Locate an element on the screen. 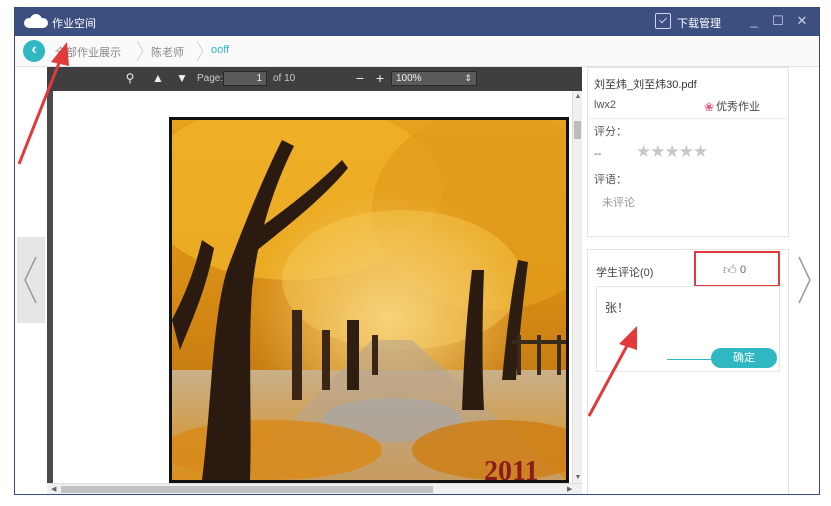 The height and width of the screenshot is (506, 831). thumbs-up-icon: 👍︎ is located at coordinates (730, 269).